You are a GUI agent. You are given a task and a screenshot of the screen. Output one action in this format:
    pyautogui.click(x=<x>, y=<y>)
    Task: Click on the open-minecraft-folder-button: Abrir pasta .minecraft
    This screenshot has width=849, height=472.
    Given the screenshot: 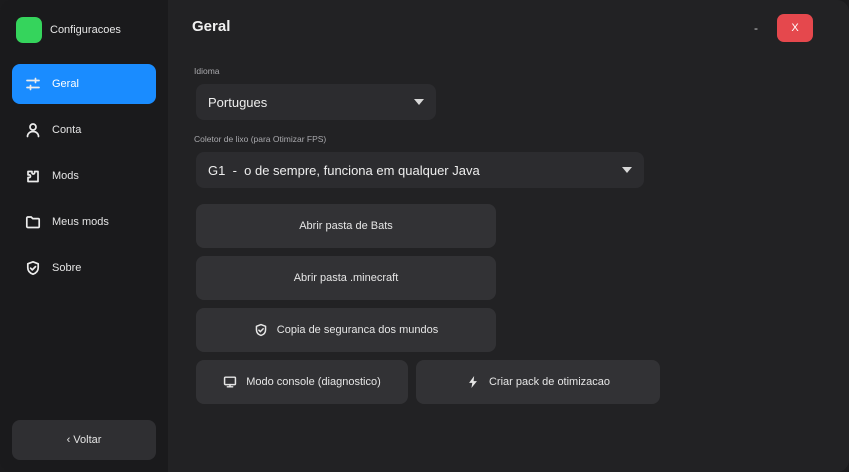 What is the action you would take?
    pyautogui.click(x=346, y=278)
    